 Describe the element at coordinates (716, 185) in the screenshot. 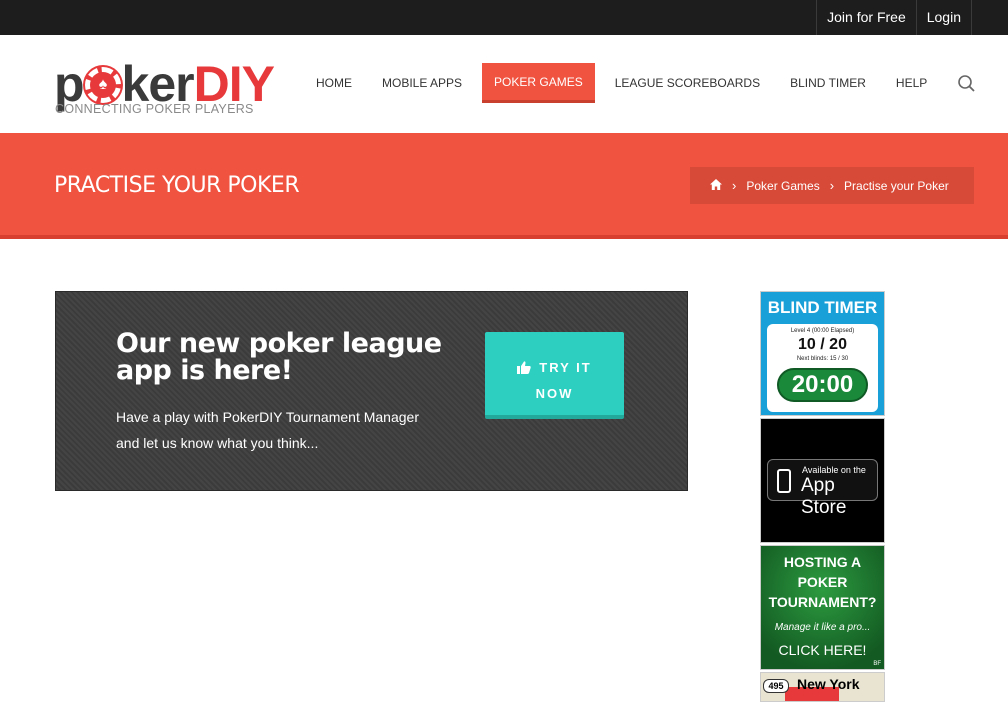

I see `home-icon` at that location.